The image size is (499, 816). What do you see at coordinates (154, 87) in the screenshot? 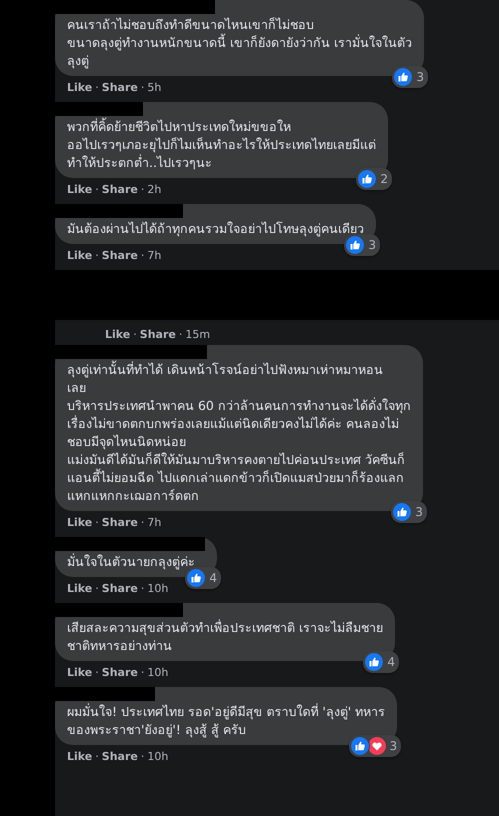
I see `comment-time: 5h` at bounding box center [154, 87].